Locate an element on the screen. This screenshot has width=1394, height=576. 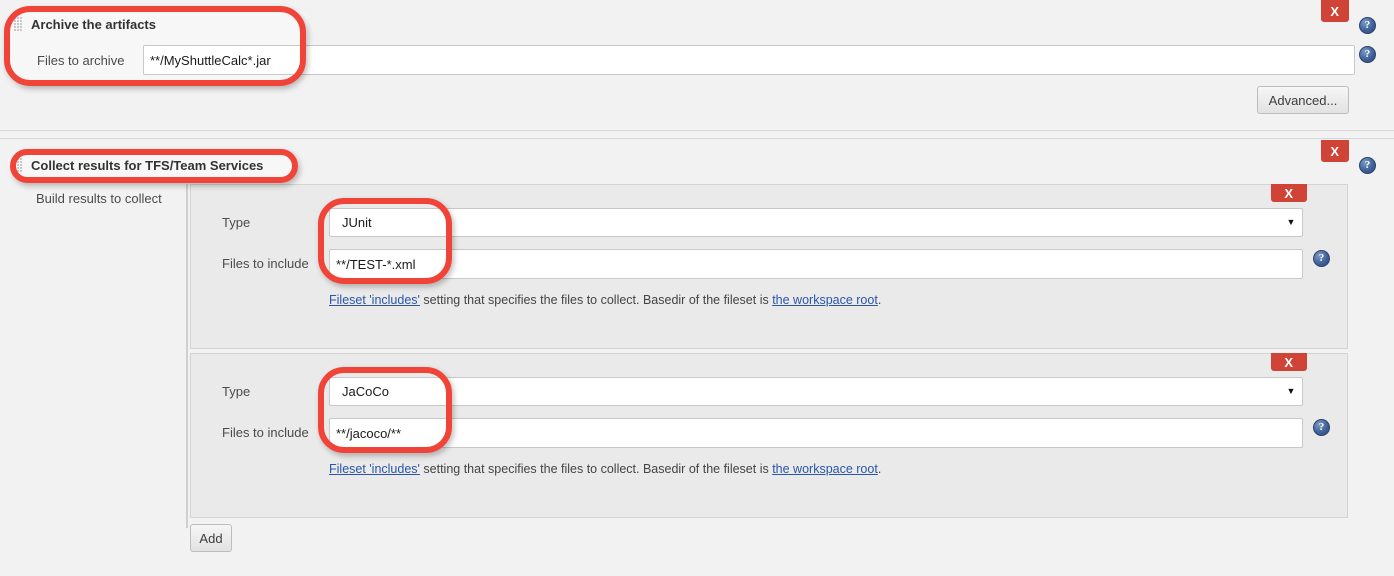
type-select-value: JUnit is located at coordinates (357, 222).